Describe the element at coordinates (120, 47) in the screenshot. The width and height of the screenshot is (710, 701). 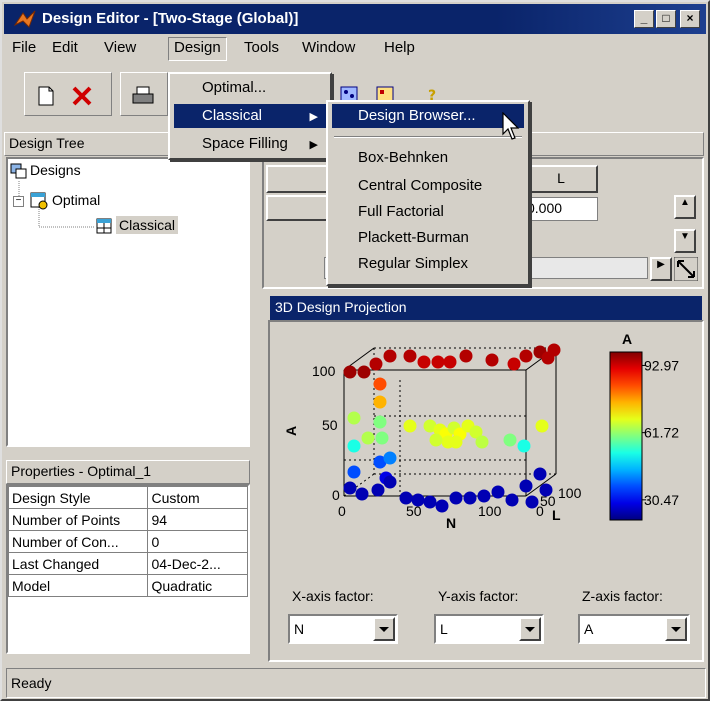
I see `menu-view: View` at that location.